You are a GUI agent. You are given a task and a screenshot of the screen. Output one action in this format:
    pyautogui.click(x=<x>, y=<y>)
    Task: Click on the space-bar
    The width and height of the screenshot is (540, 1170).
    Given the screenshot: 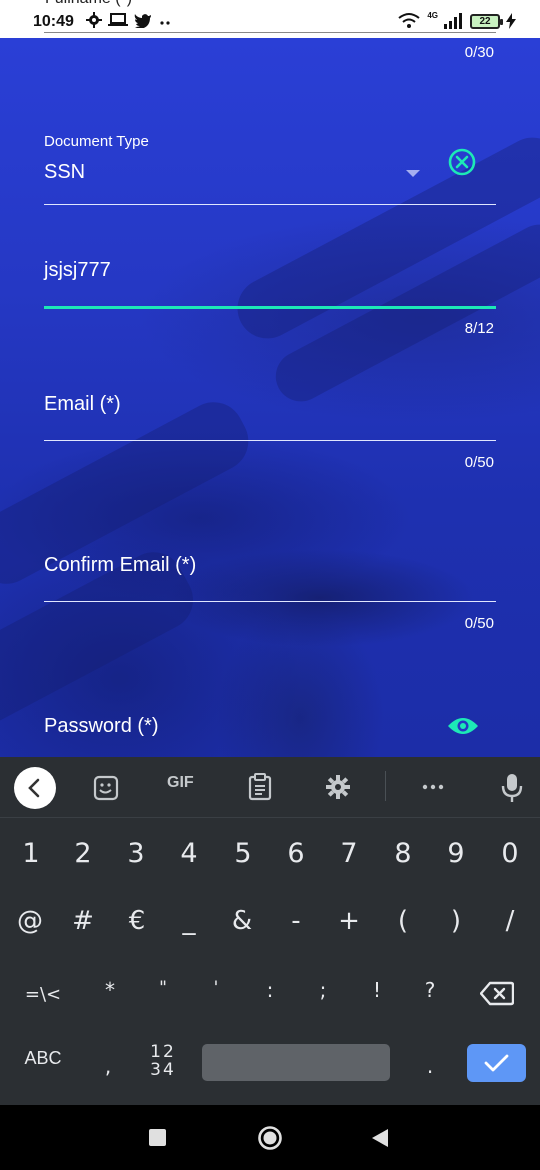 What is the action you would take?
    pyautogui.click(x=296, y=1062)
    